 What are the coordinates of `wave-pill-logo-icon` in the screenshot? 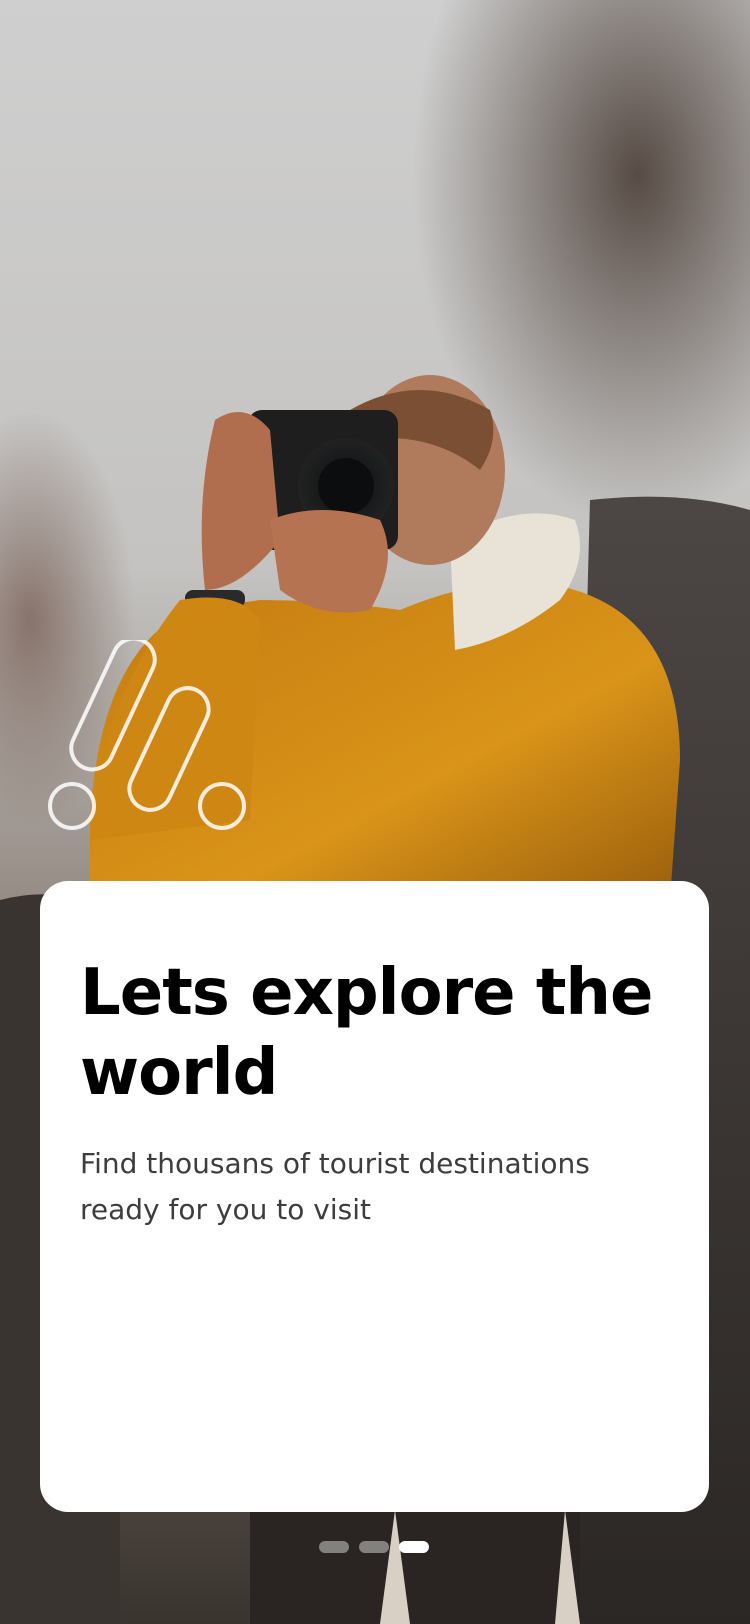 It's located at (145, 738).